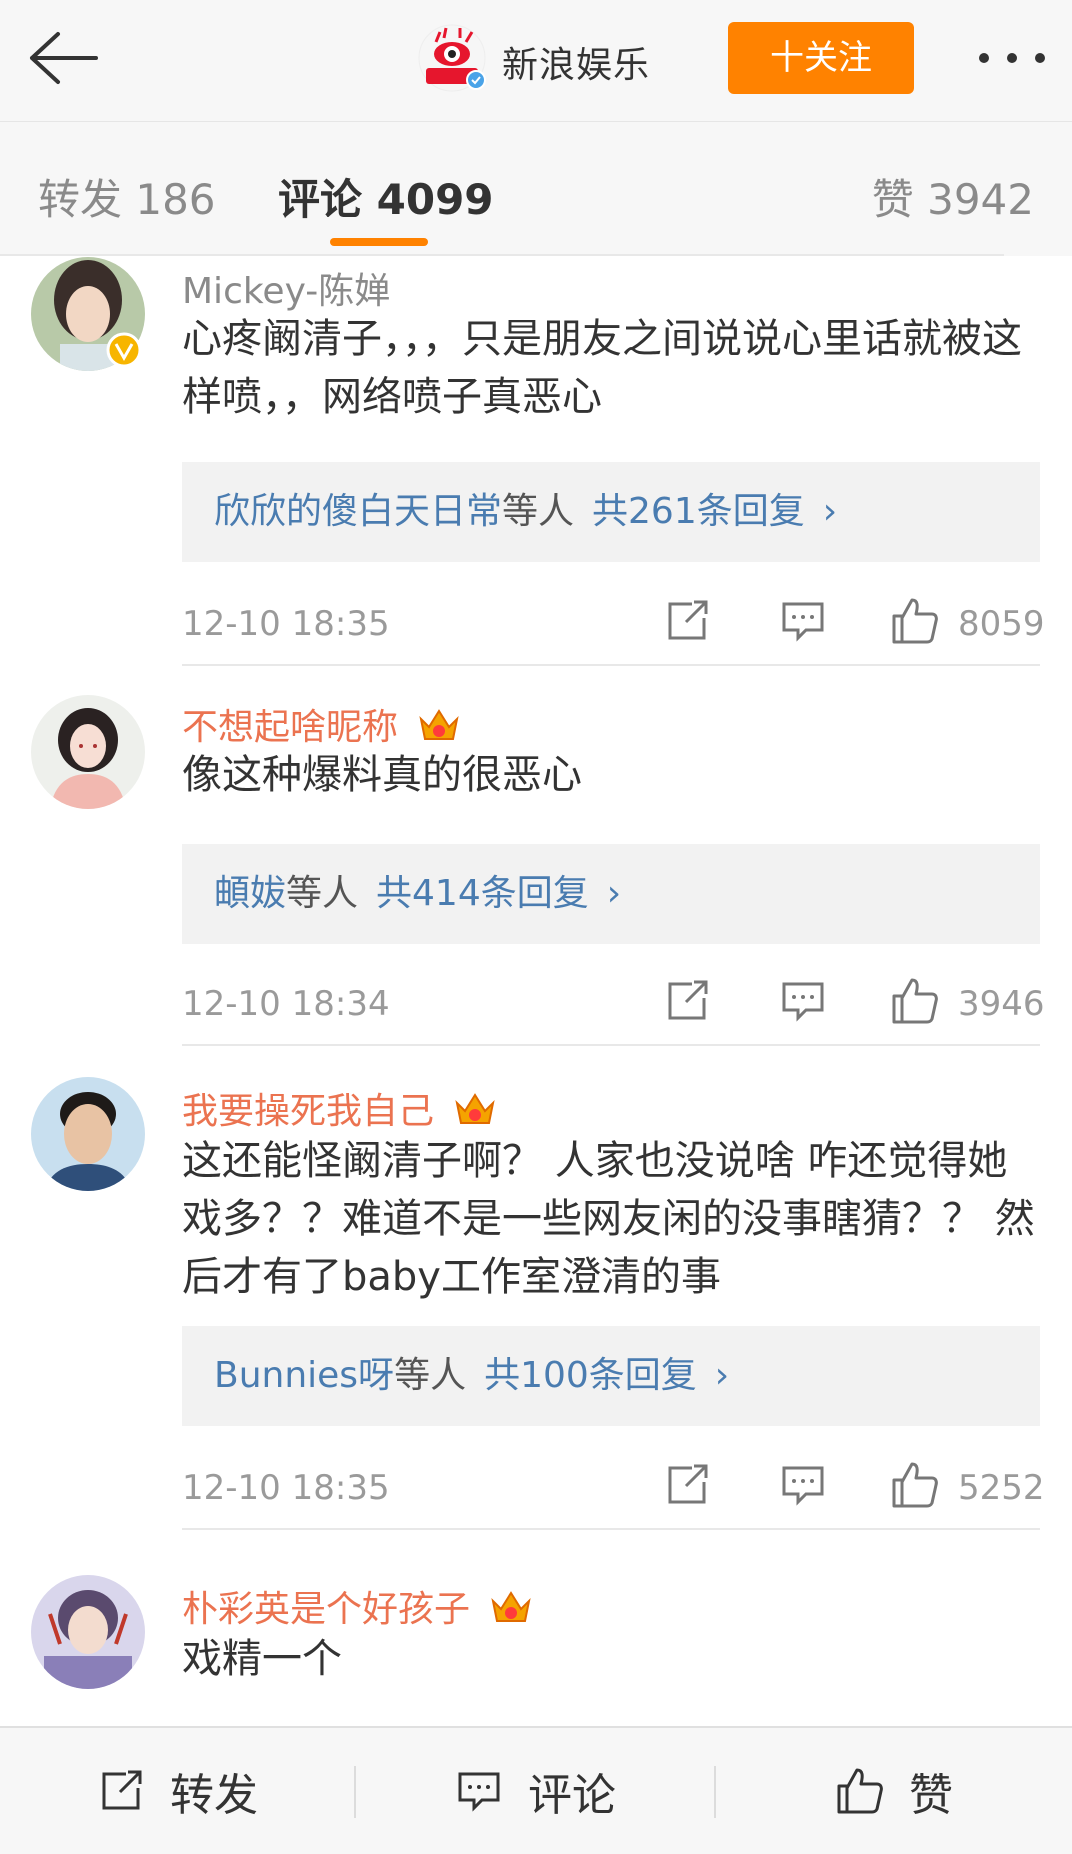 The height and width of the screenshot is (1854, 1072). Describe the element at coordinates (379, 242) in the screenshot. I see `active-tab-indicator` at that location.